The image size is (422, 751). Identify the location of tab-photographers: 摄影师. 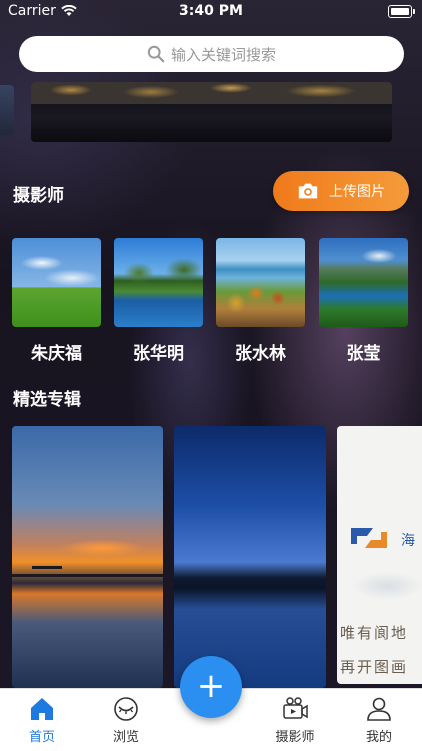
(295, 719).